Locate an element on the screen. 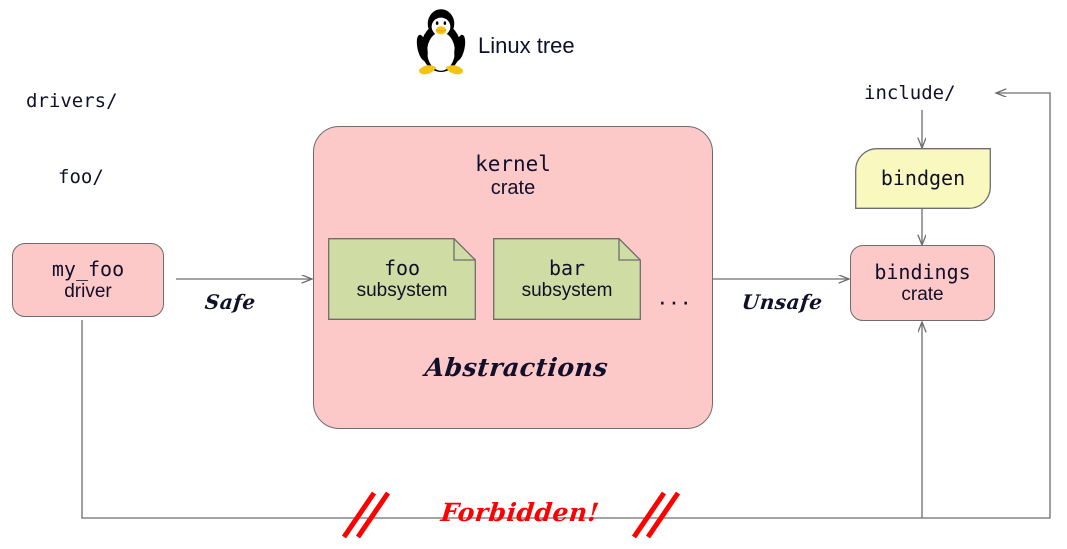  node-bindings-crate: bindings crate is located at coordinates (922, 283).